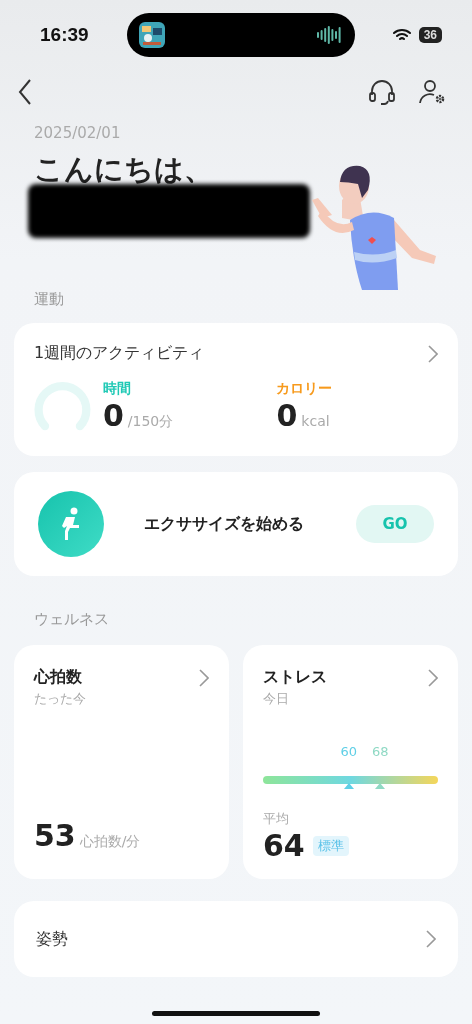 The width and height of the screenshot is (472, 1024). What do you see at coordinates (380, 751) in the screenshot?
I see `marker-label: 68` at bounding box center [380, 751].